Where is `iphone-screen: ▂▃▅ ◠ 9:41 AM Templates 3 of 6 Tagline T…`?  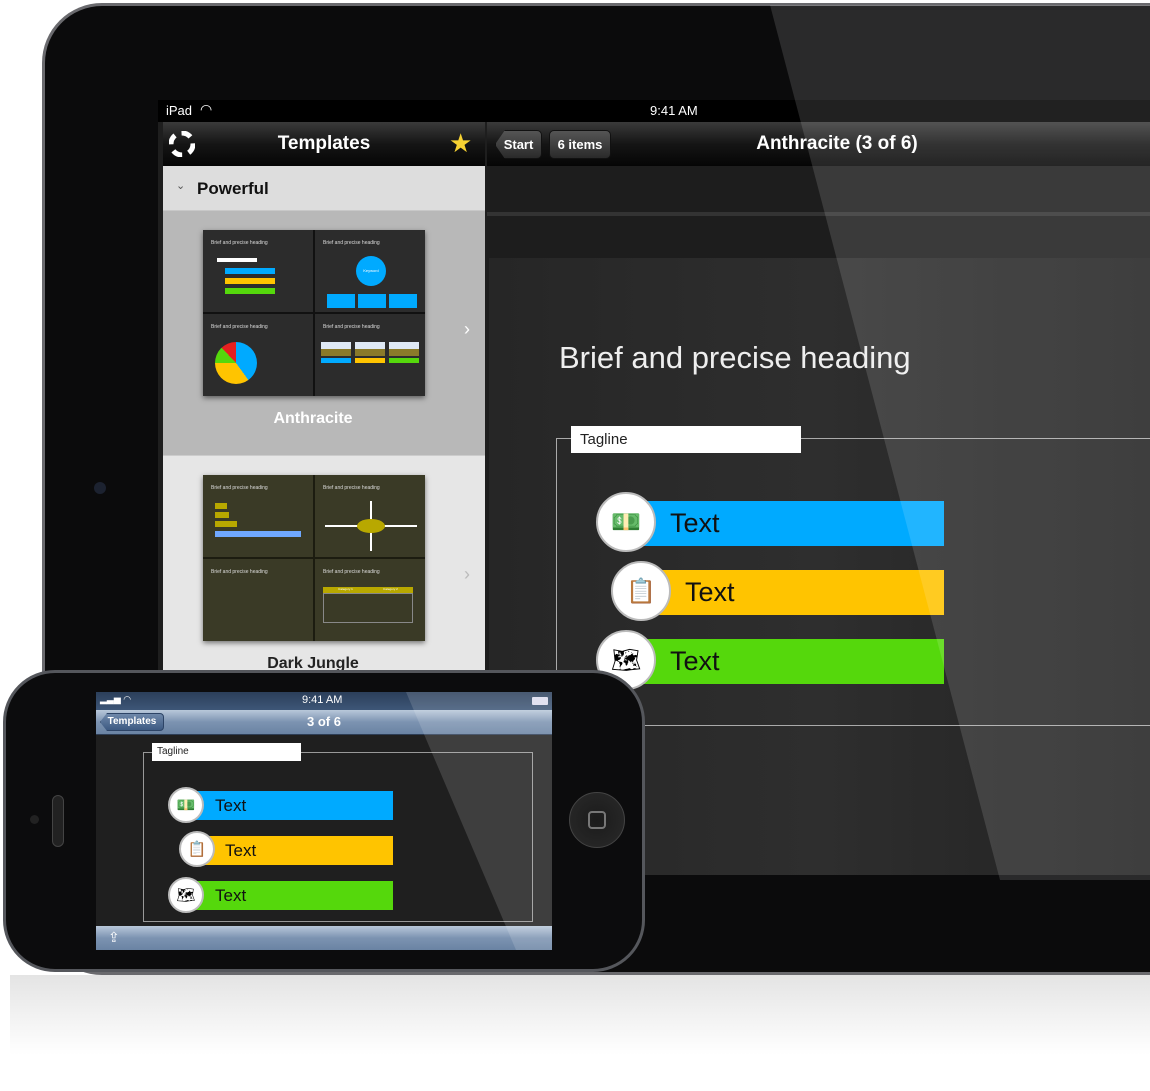
iphone-screen: ▂▃▅ ◠ 9:41 AM Templates 3 of 6 Tagline T… is located at coordinates (324, 821).